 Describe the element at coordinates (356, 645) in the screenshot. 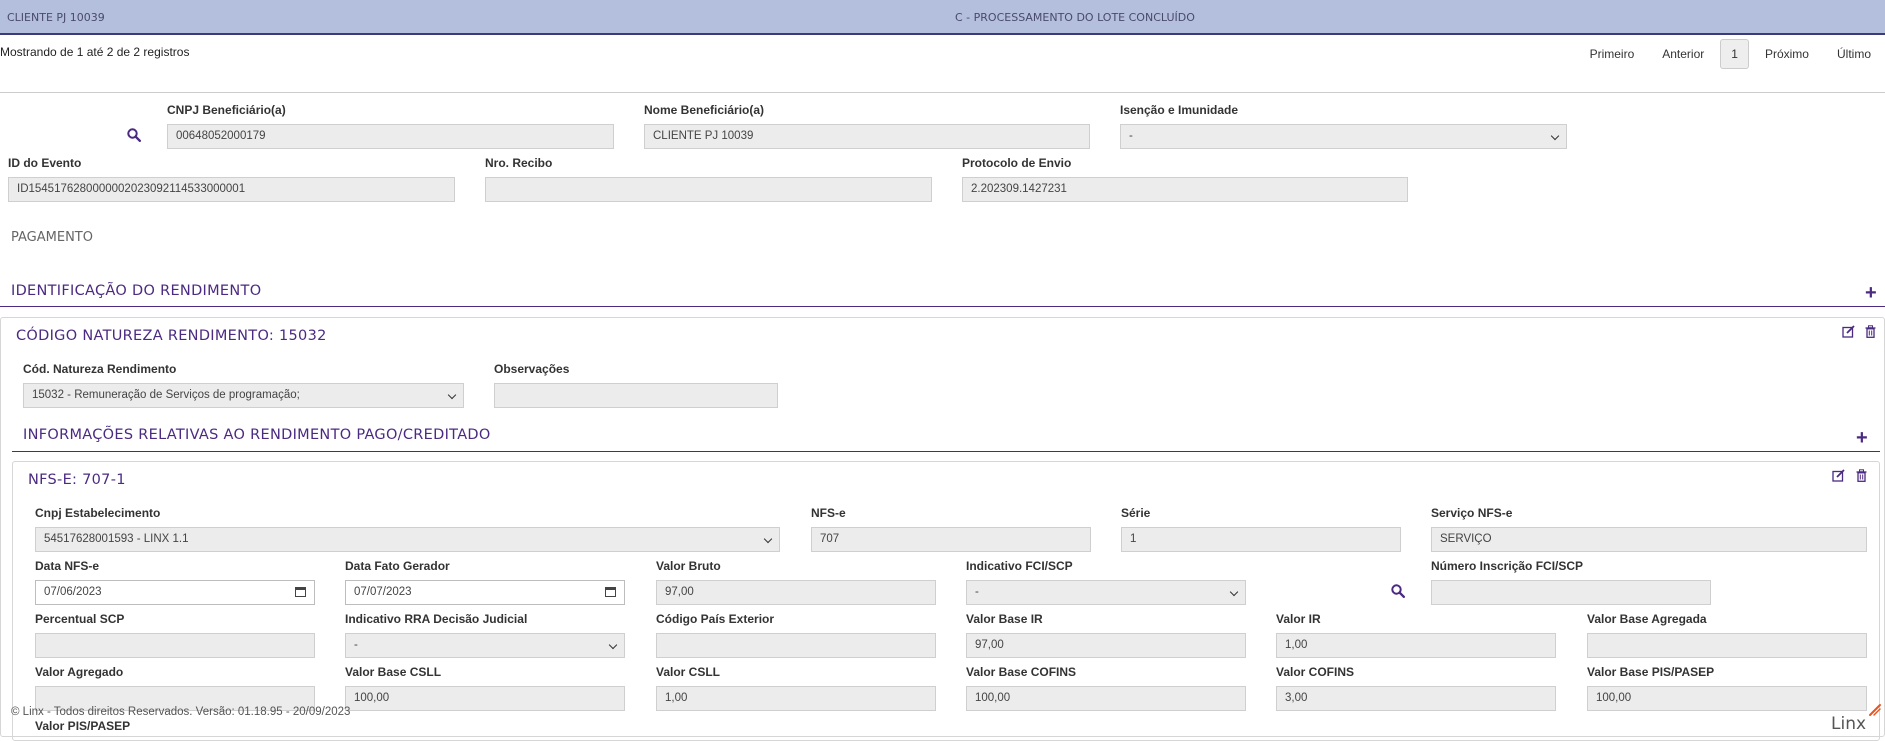

I see `rra-value: -` at that location.